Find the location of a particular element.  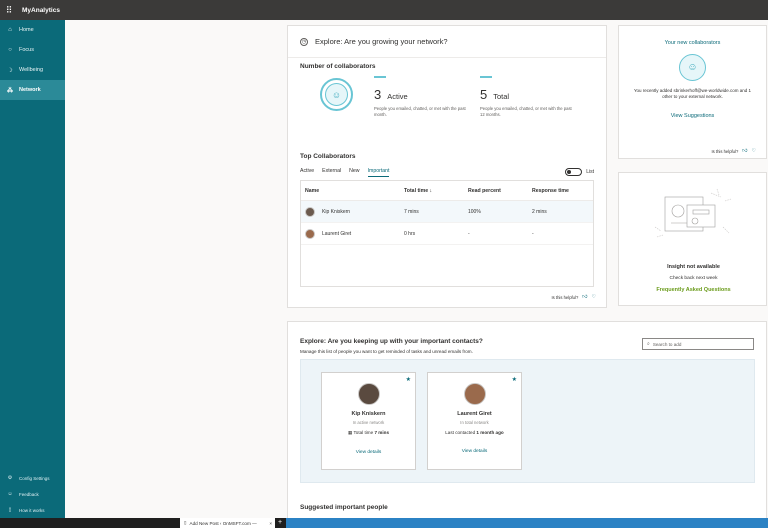

settings-icon: ⚙ is located at coordinates (10, 478).